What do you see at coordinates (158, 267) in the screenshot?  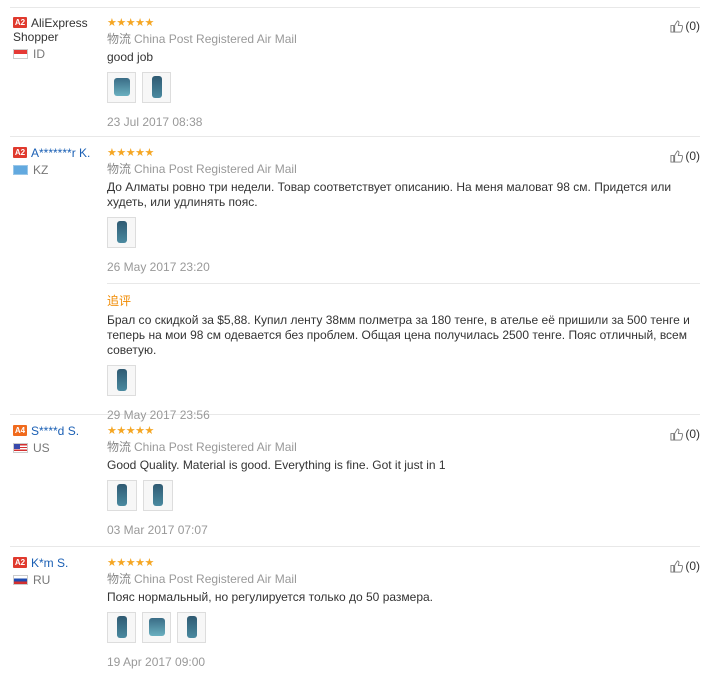 I see `review-date: 26 May 2017 23:20` at bounding box center [158, 267].